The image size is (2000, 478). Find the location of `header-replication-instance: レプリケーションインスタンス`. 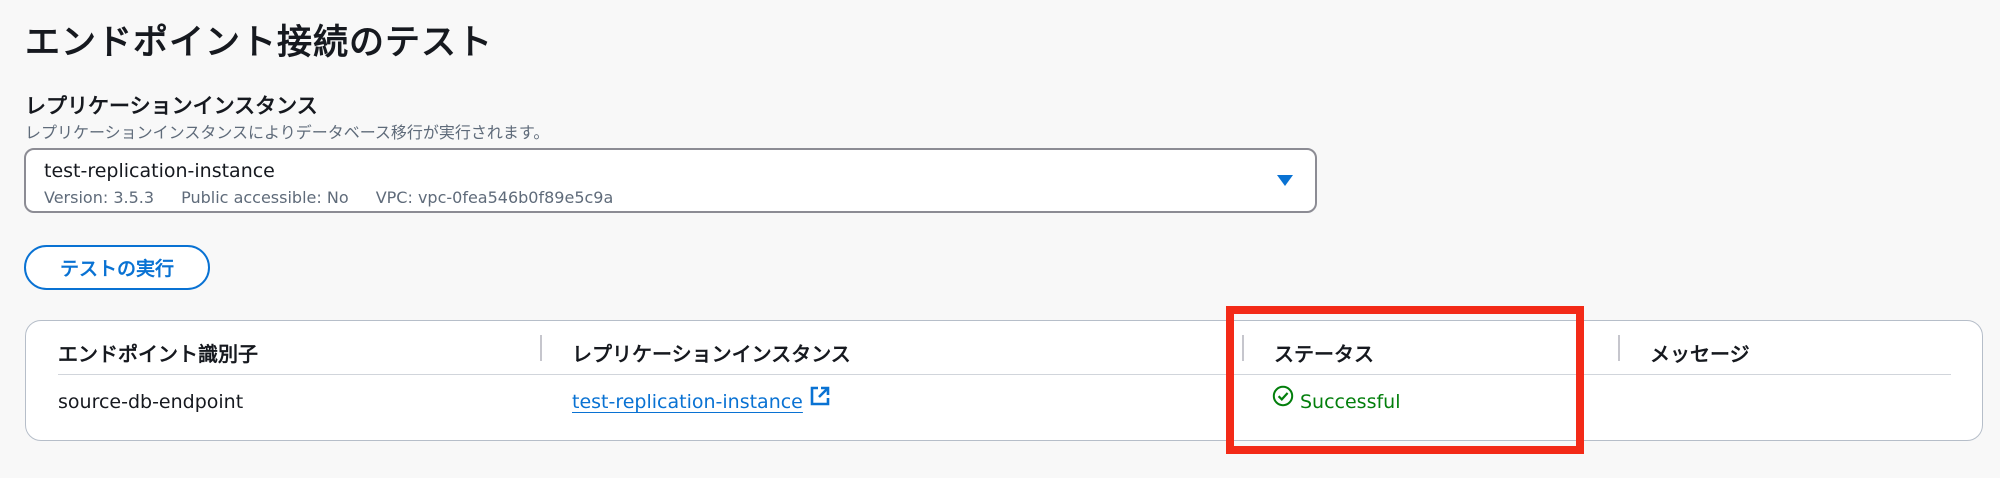

header-replication-instance: レプリケーションインスタンス is located at coordinates (711, 354).